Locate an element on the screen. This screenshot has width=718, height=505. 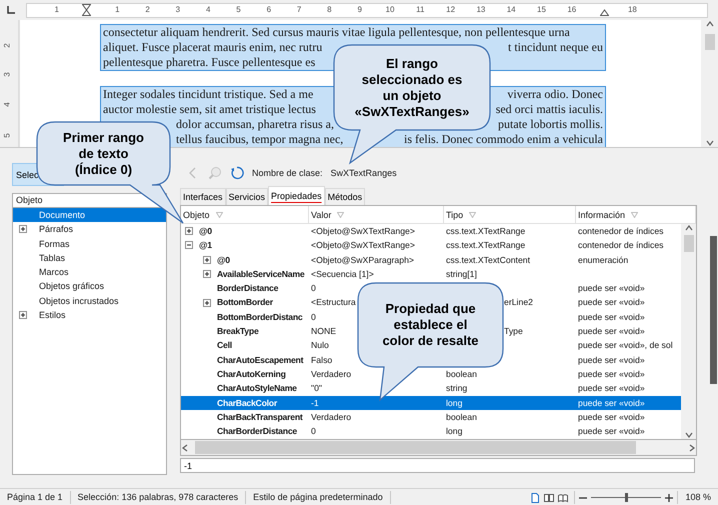
table-cell: Nulo is located at coordinates (320, 345).